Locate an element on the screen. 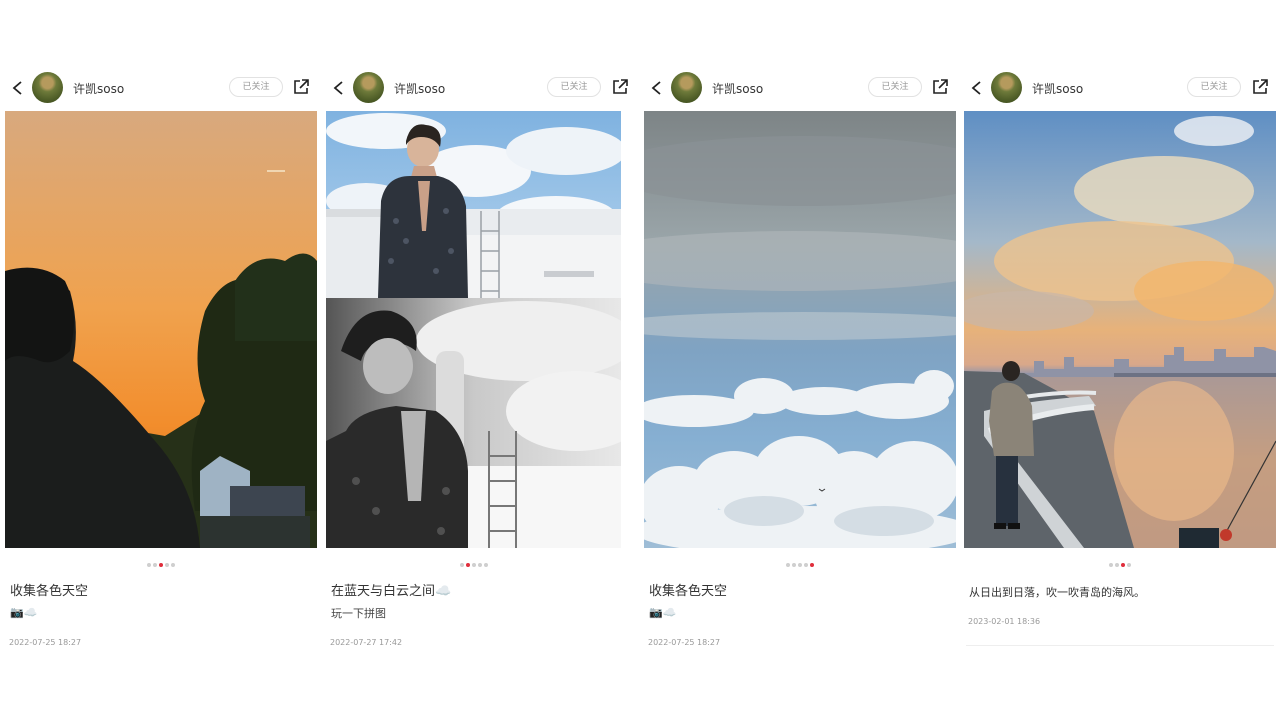  seaside-photo is located at coordinates (1120, 329).